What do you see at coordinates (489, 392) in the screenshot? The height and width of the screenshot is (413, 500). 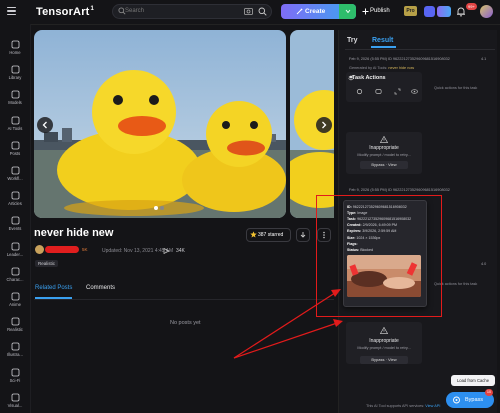 I see `bypass-count-badge: 10` at bounding box center [489, 392].